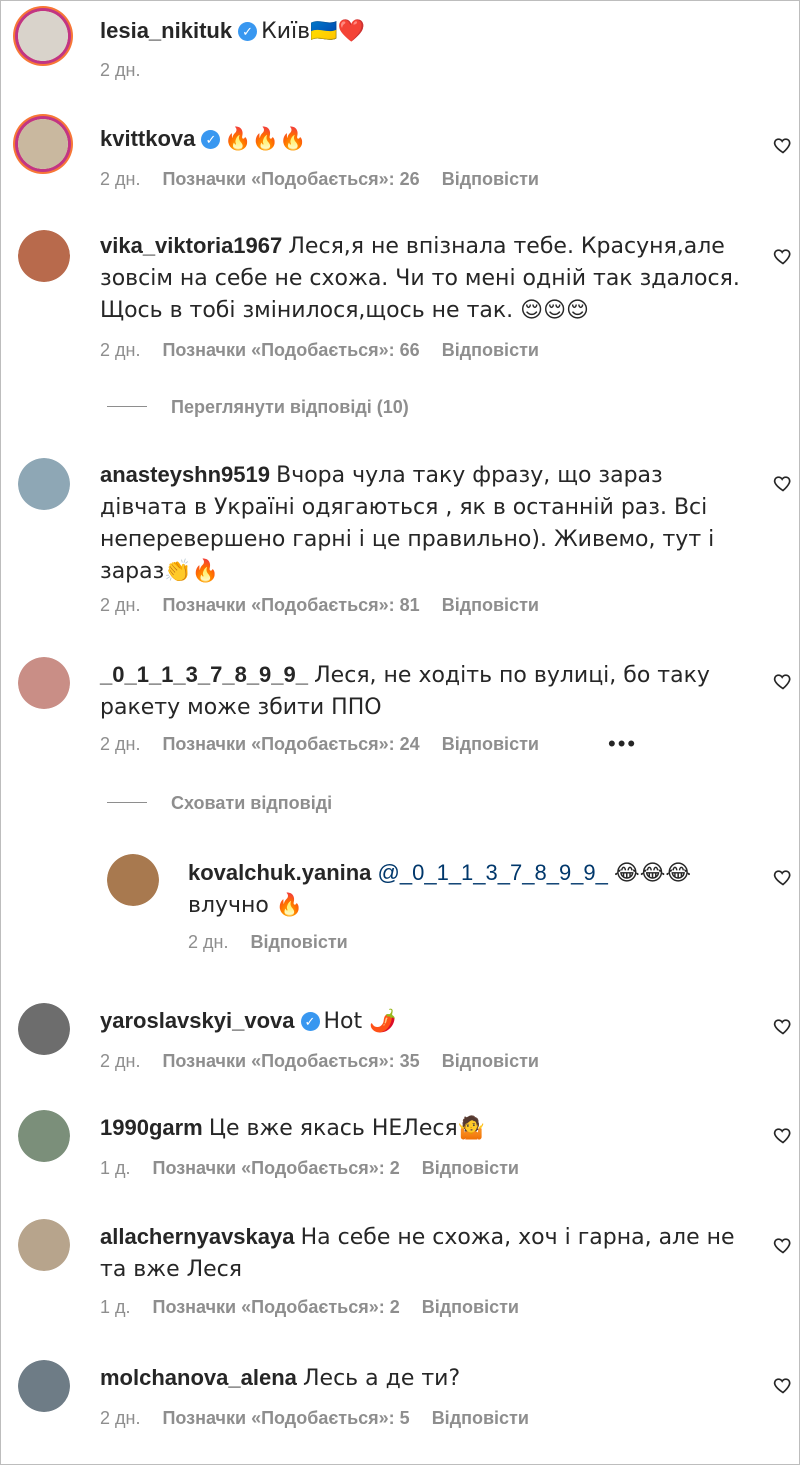  I want to click on username: allachernyavskaya, so click(197, 1236).